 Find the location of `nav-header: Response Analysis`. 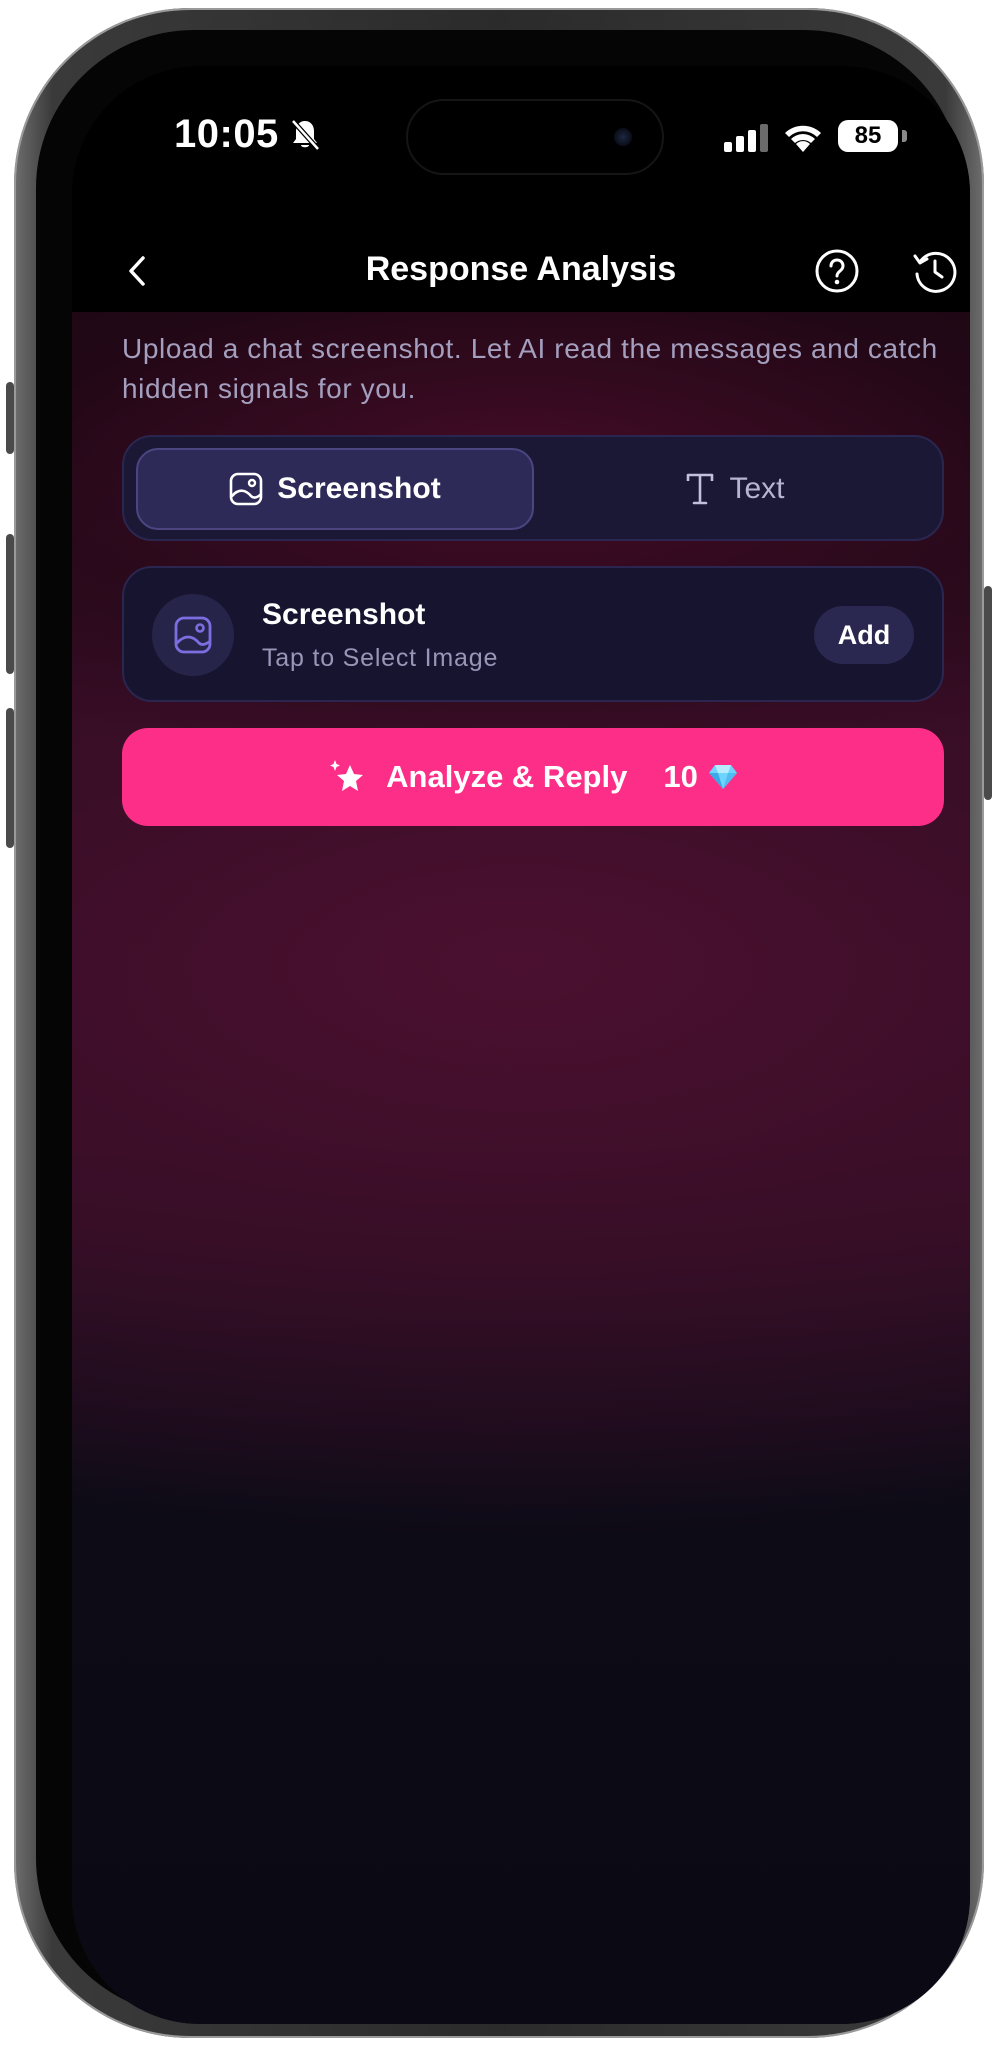

nav-header: Response Analysis is located at coordinates (521, 249).